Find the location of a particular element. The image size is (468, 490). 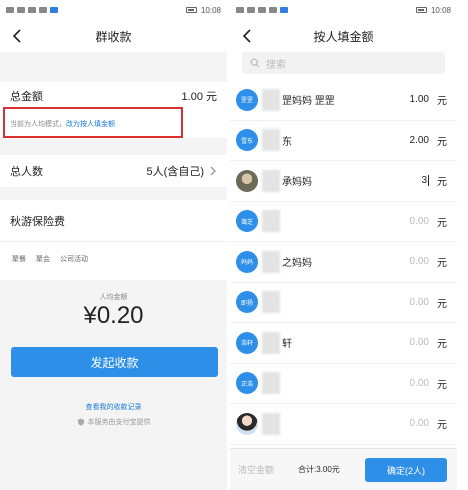

provider-text: 本服务由支付宝提供 is located at coordinates (119, 422).